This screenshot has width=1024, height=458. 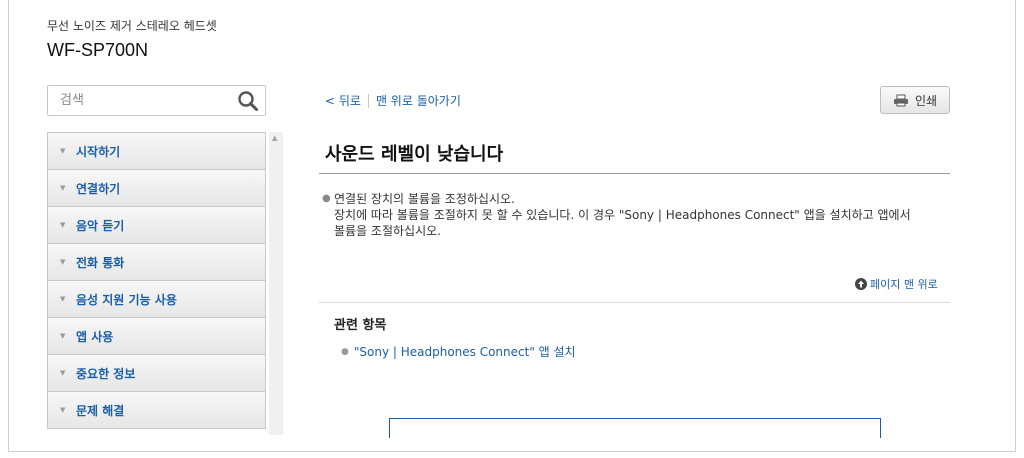 What do you see at coordinates (248, 101) in the screenshot?
I see `search-icon` at bounding box center [248, 101].